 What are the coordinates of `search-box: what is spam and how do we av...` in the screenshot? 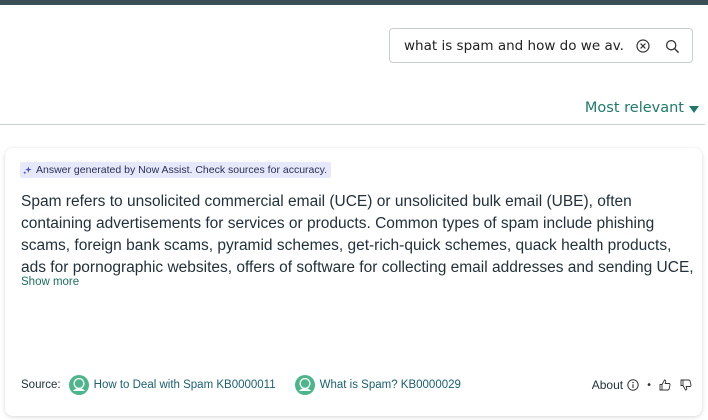 It's located at (541, 45).